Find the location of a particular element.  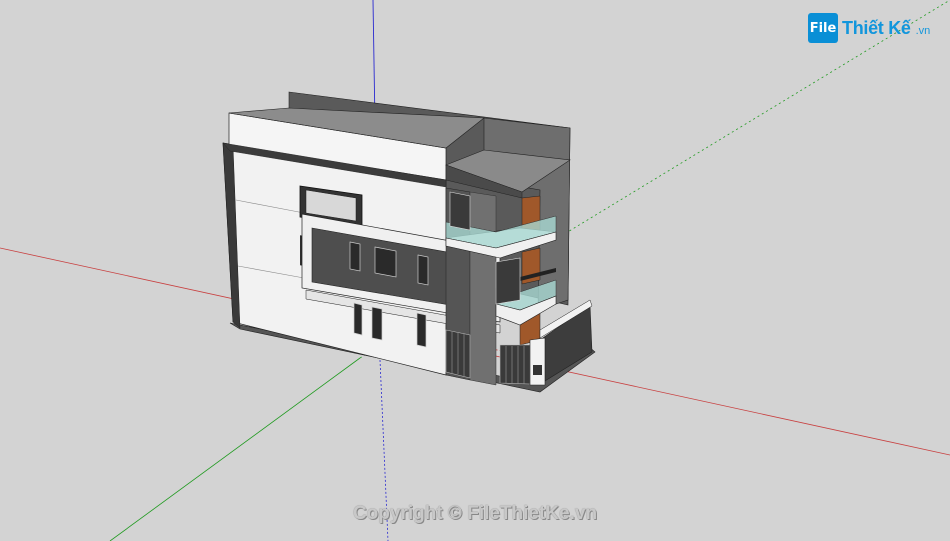

copyright-watermark: Copyright © FileThietKe.vn is located at coordinates (475, 513).